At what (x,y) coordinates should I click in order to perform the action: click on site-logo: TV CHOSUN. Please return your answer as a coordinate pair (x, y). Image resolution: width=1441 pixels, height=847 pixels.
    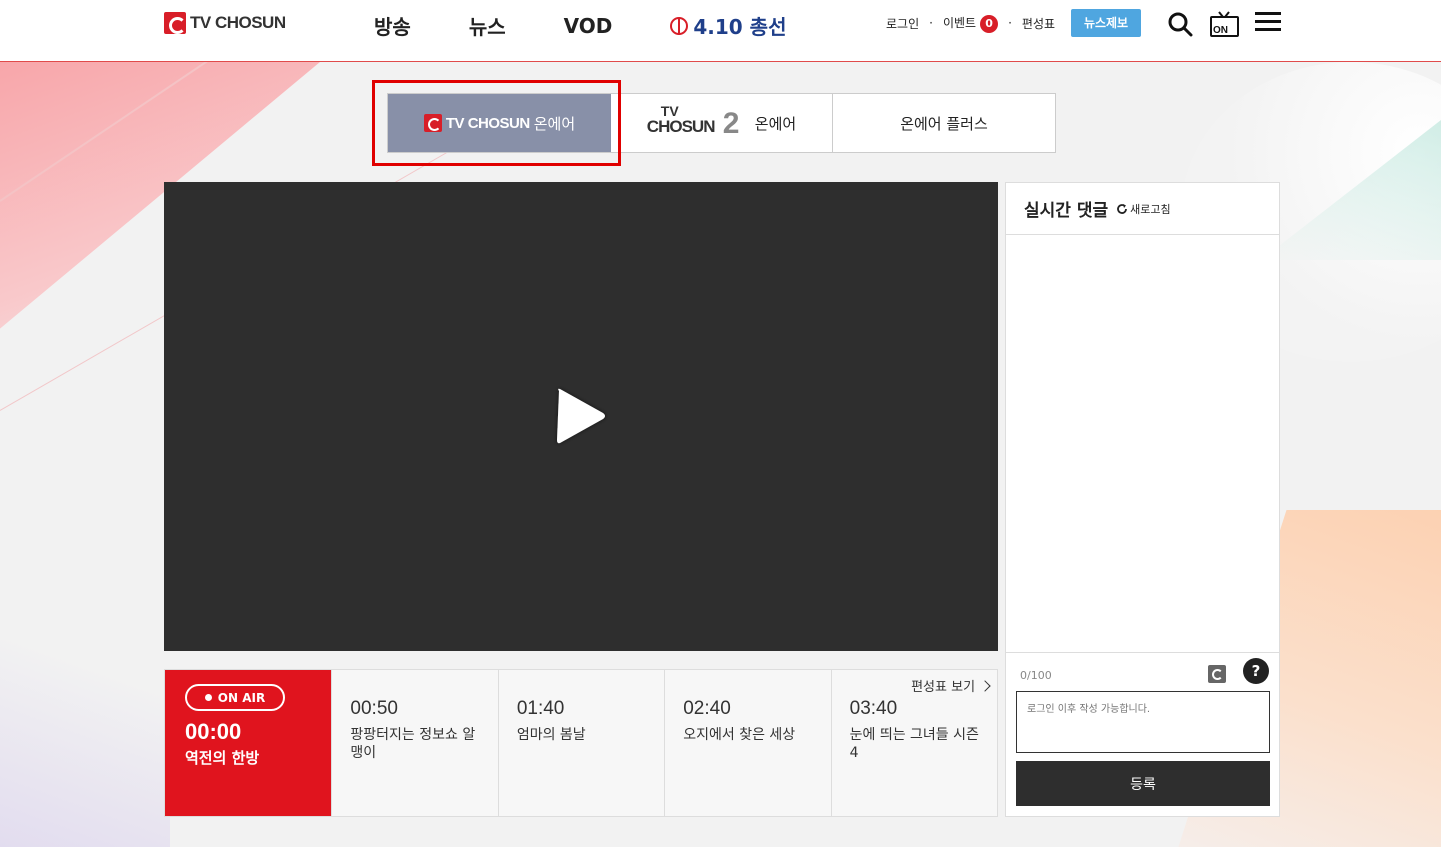
    Looking at the image, I should click on (225, 23).